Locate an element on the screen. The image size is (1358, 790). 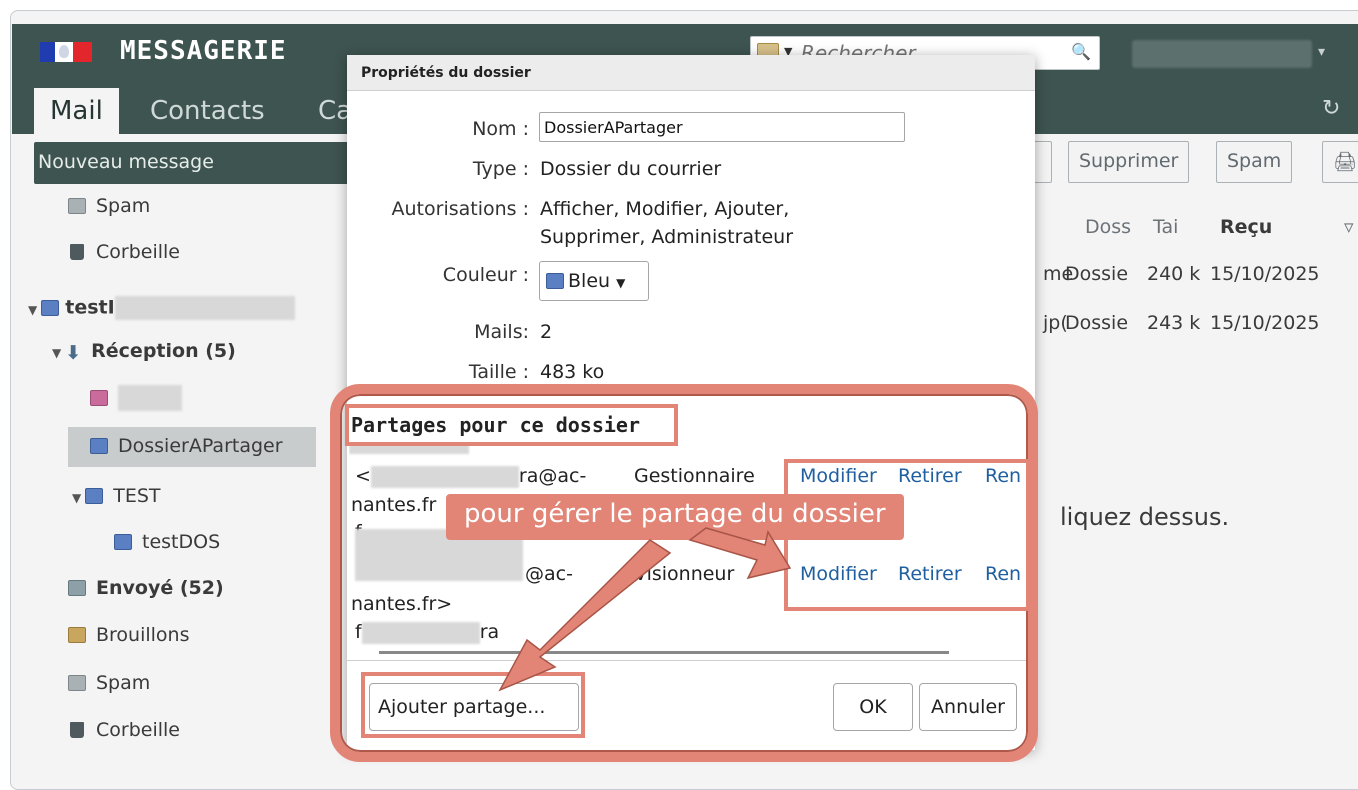
annotation-arrows is located at coordinates (645, 609).